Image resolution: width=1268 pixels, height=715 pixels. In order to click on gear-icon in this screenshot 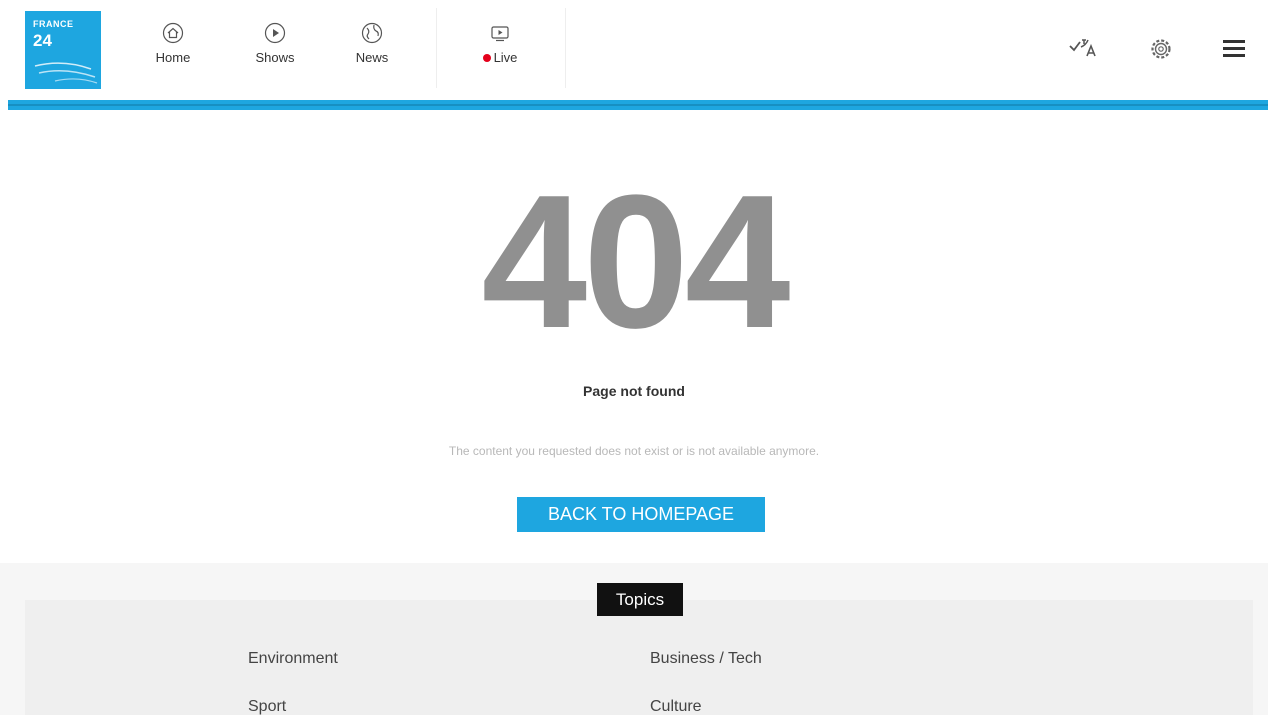, I will do `click(1161, 49)`.